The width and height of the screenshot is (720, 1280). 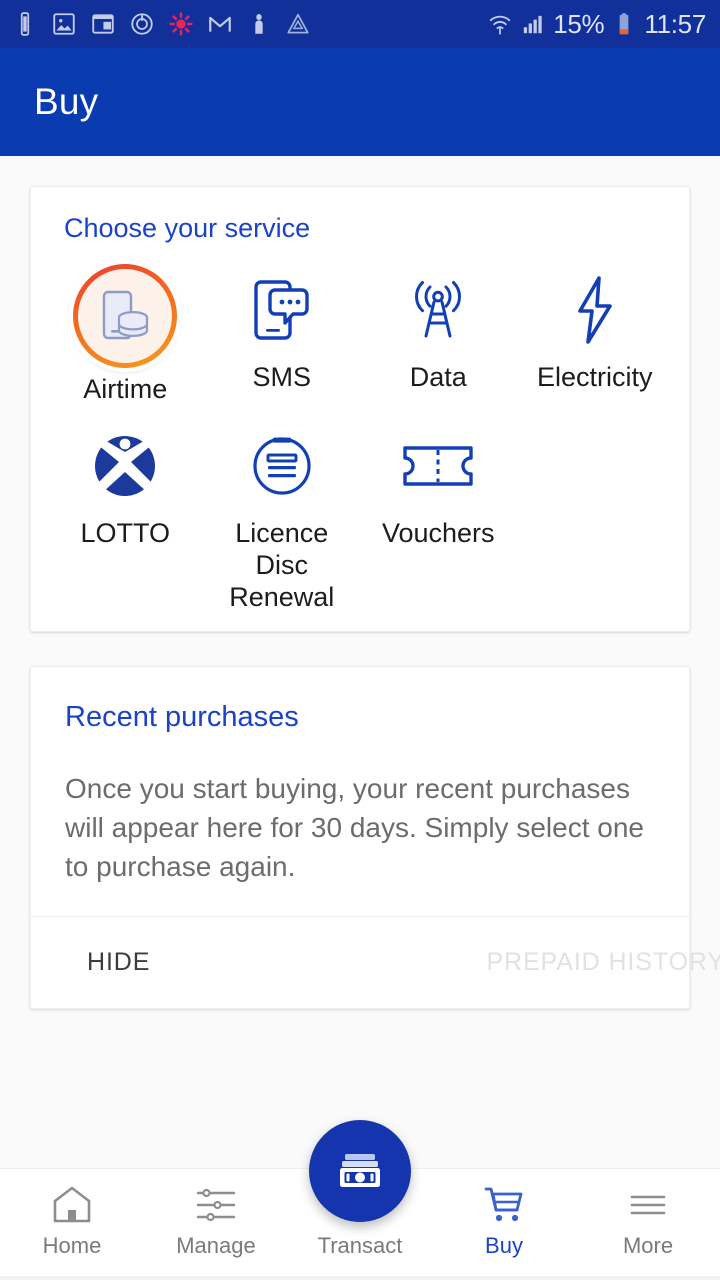 What do you see at coordinates (187, 228) in the screenshot?
I see `choose-service-heading: Choose your service` at bounding box center [187, 228].